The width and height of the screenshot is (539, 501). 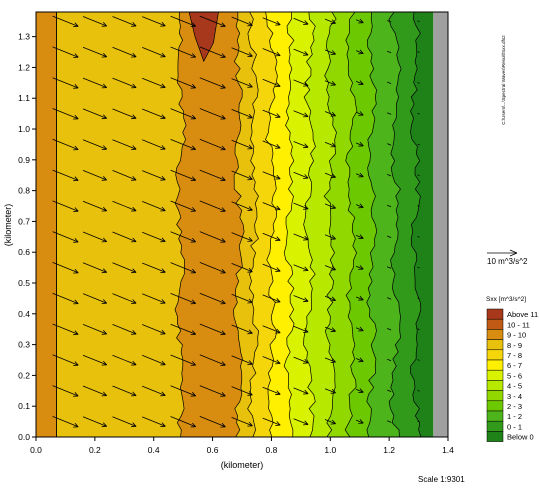 I want to click on x-tick-label: 1.2, so click(x=389, y=450).